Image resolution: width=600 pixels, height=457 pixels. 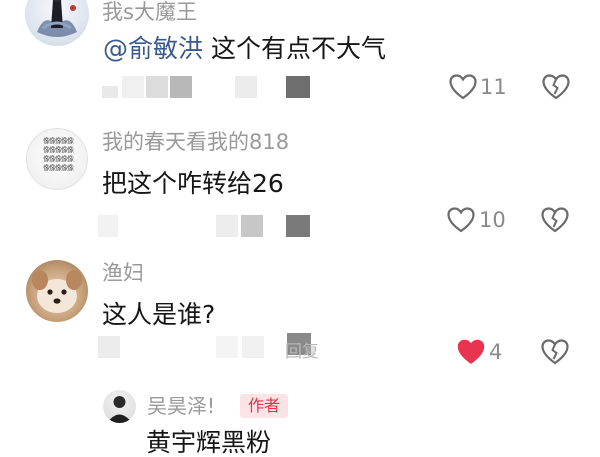 What do you see at coordinates (159, 314) in the screenshot?
I see `comment-text: 这人是谁?` at bounding box center [159, 314].